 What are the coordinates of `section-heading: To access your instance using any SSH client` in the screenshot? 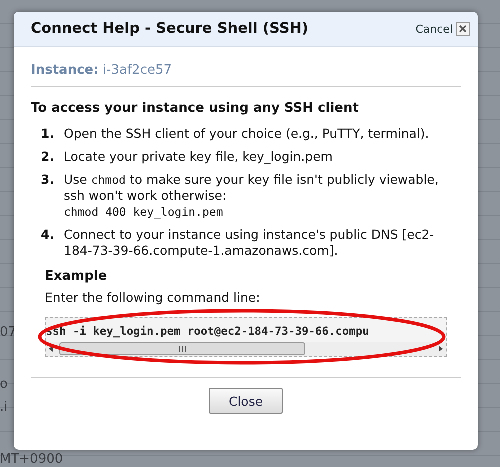 It's located at (195, 108).